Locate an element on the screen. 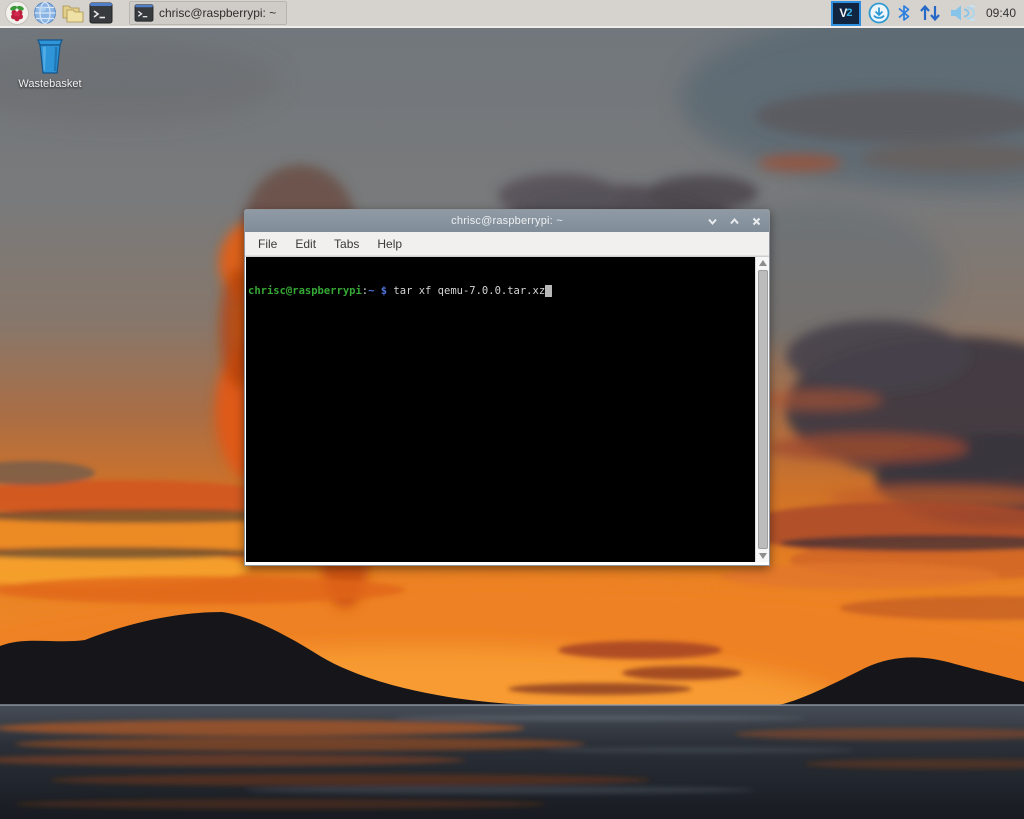 Image resolution: width=1024 pixels, height=819 pixels. volume-icon is located at coordinates (962, 13).